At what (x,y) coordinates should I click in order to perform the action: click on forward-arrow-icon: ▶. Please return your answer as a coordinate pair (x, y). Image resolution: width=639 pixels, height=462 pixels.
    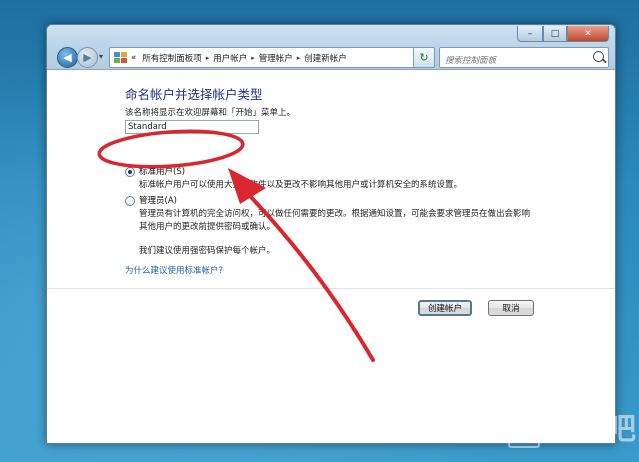
    Looking at the image, I should click on (87, 57).